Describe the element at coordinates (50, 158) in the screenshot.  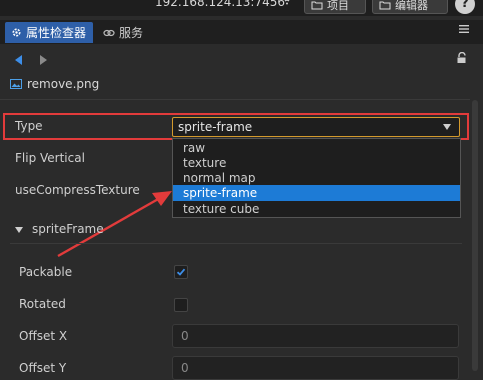
I see `flip-vertical-label: Flip Vertical` at that location.